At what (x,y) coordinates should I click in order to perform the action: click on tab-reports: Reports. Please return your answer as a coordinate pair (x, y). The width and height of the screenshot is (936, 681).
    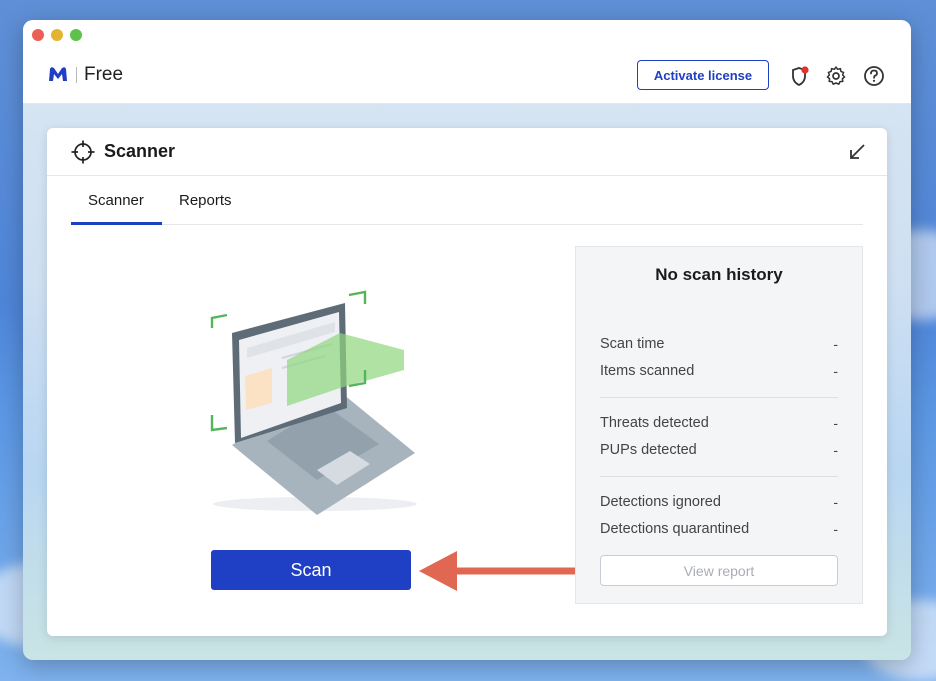
    Looking at the image, I should click on (205, 200).